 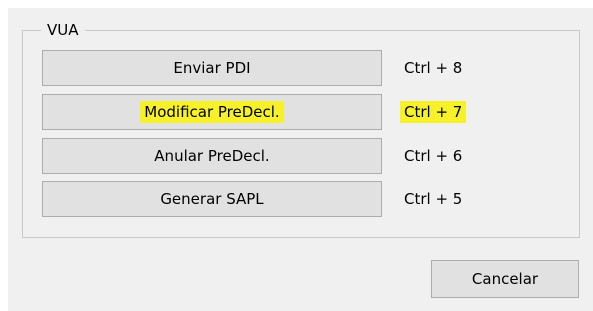 I want to click on enviar-pdi-shortcut: Ctrl + 8, so click(x=433, y=68).